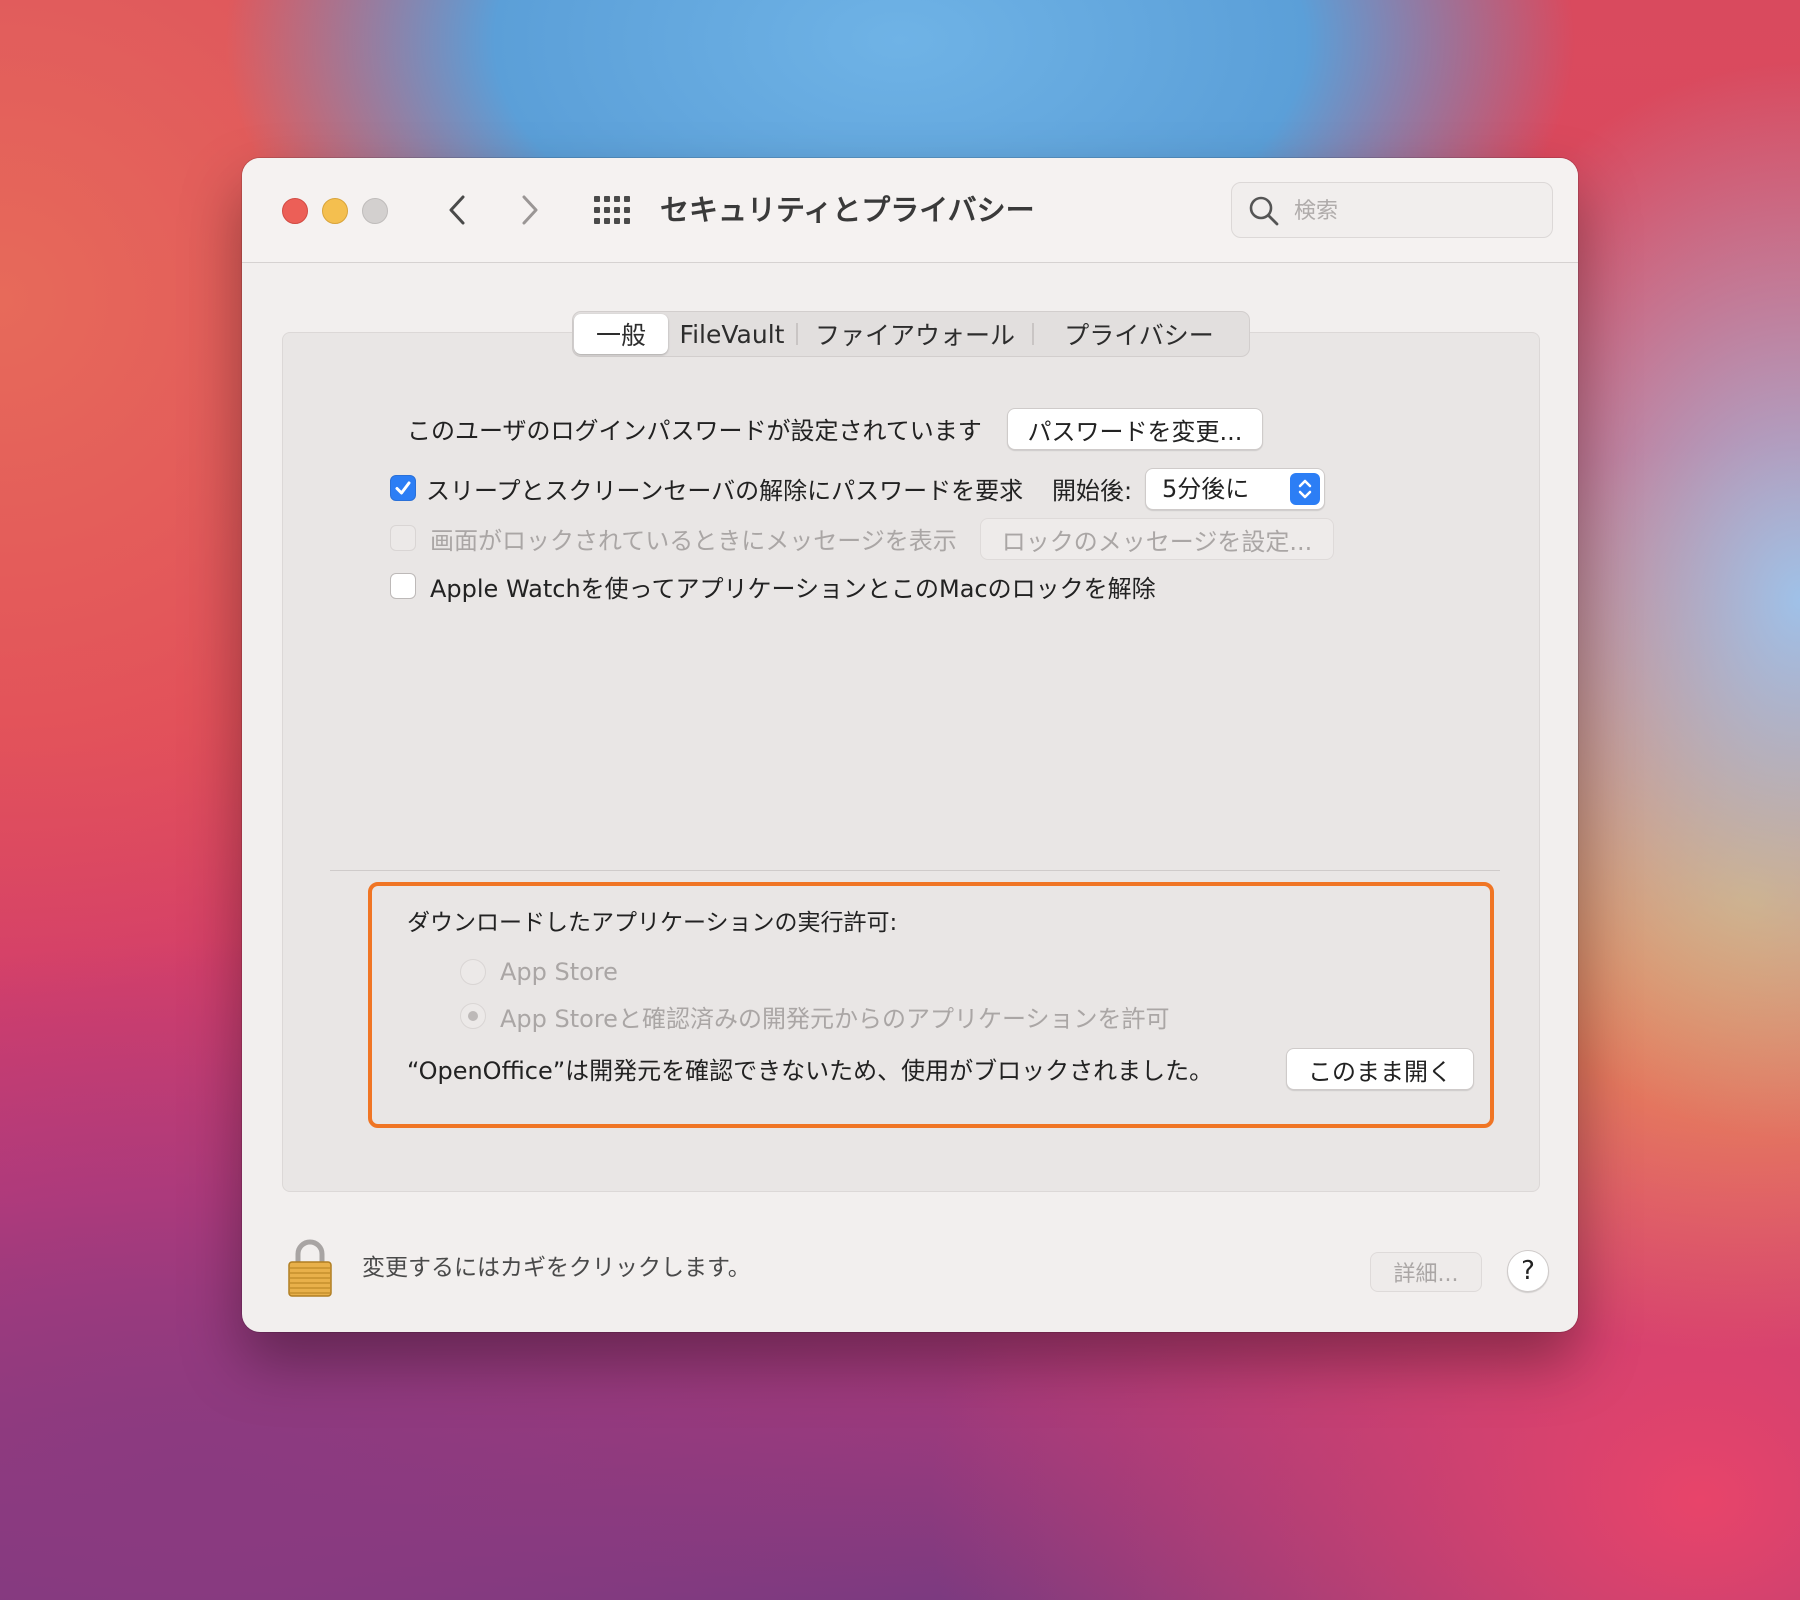  I want to click on search-icon, so click(1264, 211).